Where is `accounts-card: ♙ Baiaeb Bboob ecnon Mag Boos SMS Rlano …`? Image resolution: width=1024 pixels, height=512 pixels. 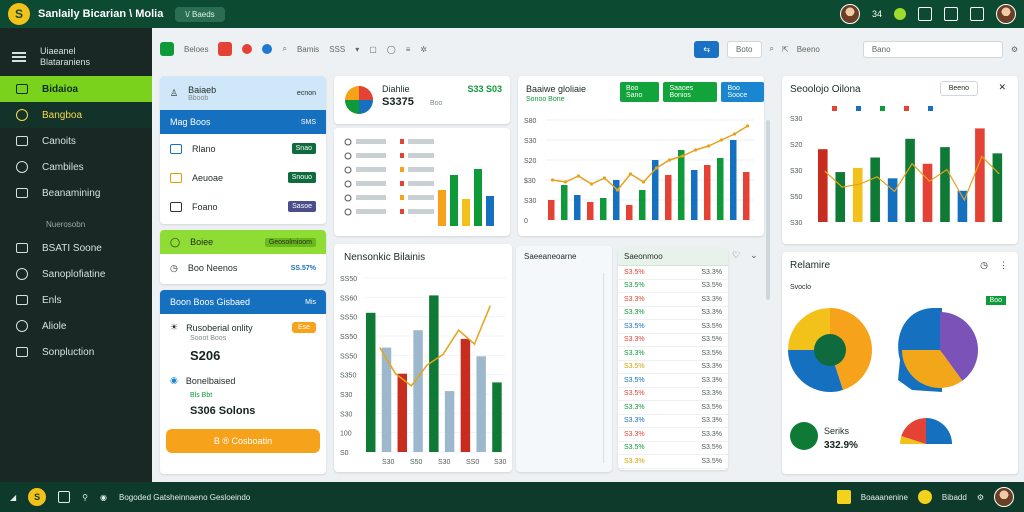 accounts-card: ♙ Baiaeb Bboob ecnon Mag Boos SMS Rlano … is located at coordinates (243, 150).